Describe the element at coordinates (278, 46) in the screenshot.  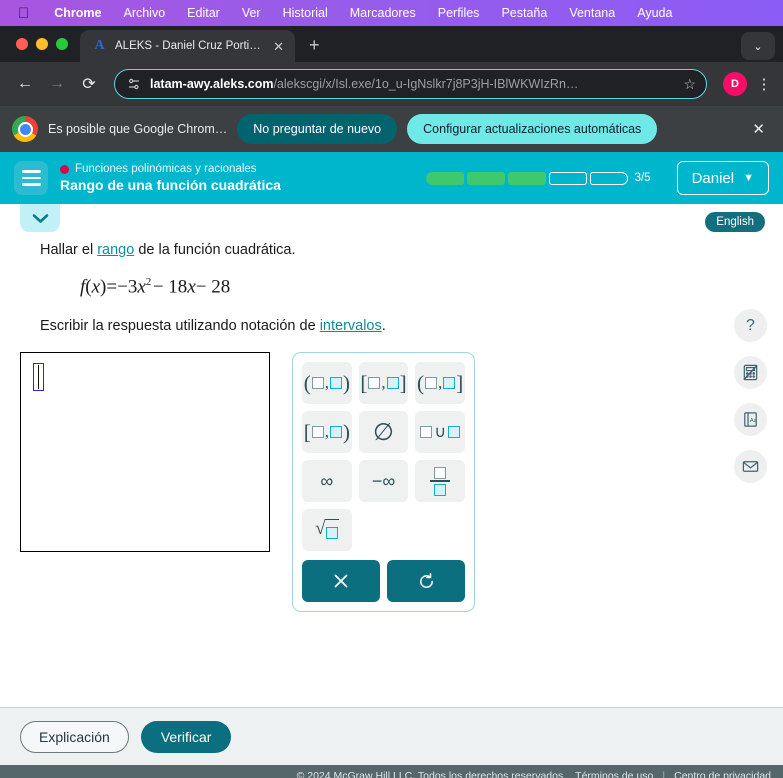
I see `close-tab-icon: ✕` at that location.